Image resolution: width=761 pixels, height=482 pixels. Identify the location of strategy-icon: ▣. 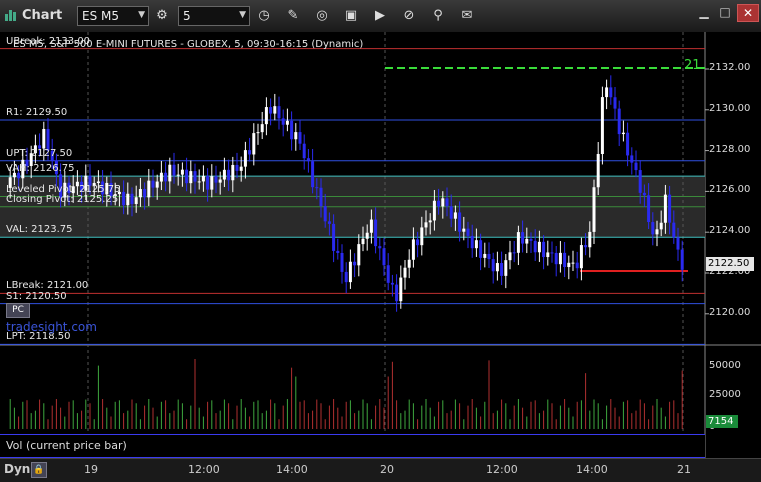
(351, 16).